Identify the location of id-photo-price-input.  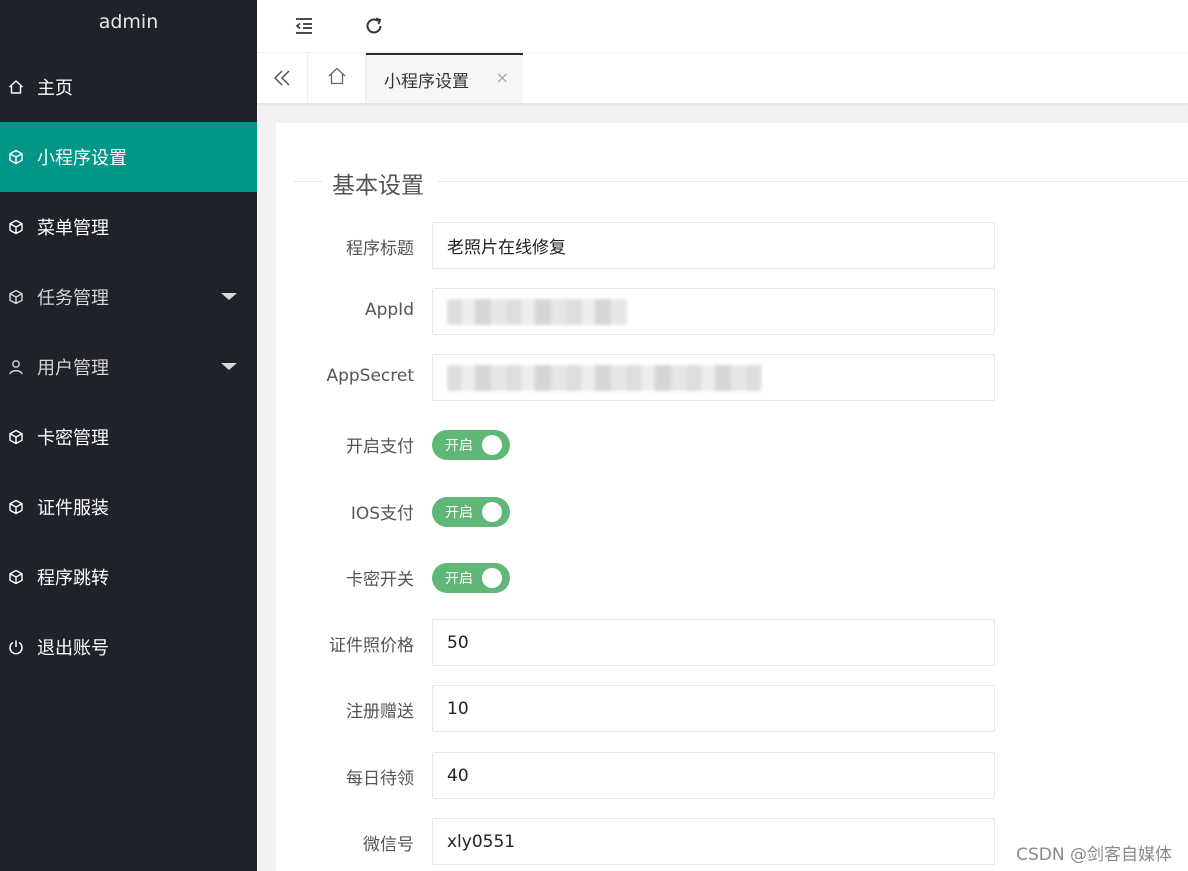
(713, 642).